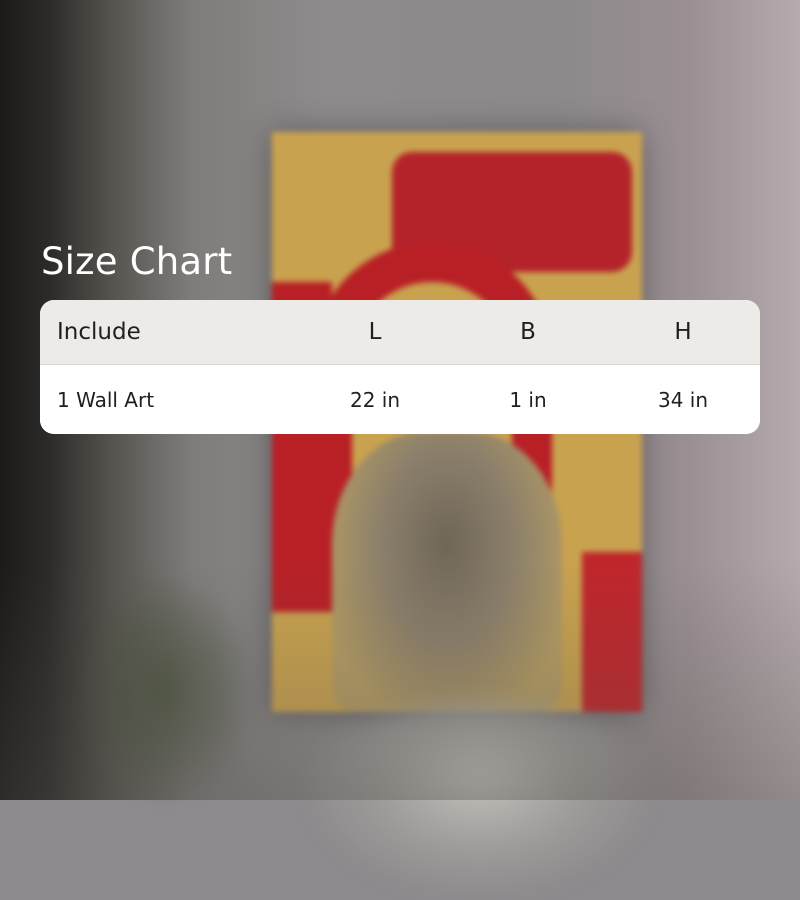  I want to click on cell-height: 34 in, so click(683, 399).